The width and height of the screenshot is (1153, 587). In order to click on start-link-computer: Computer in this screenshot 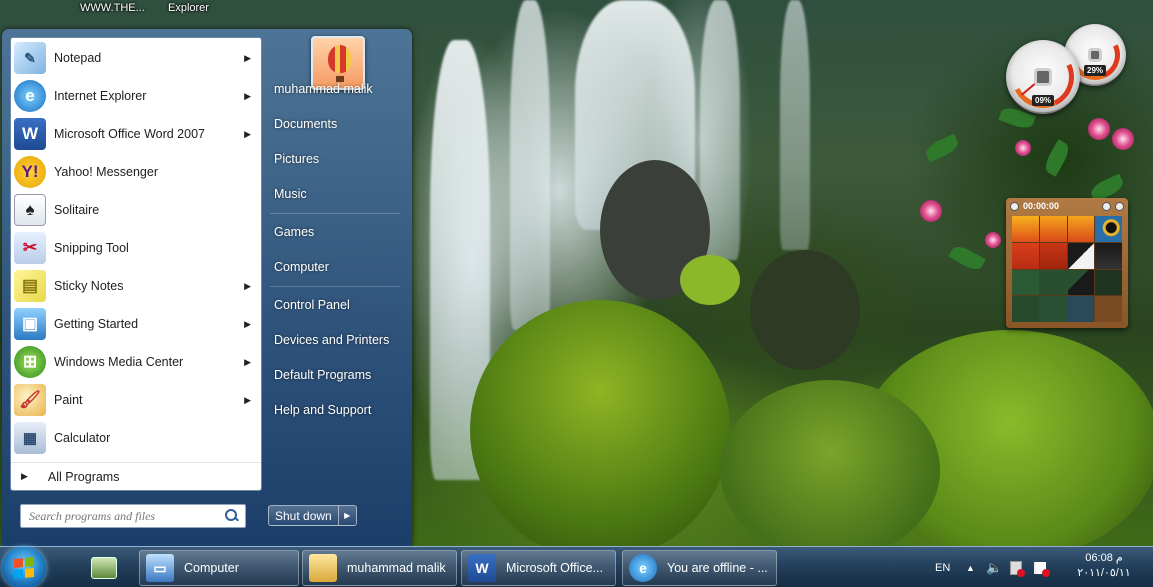, I will do `click(334, 267)`.